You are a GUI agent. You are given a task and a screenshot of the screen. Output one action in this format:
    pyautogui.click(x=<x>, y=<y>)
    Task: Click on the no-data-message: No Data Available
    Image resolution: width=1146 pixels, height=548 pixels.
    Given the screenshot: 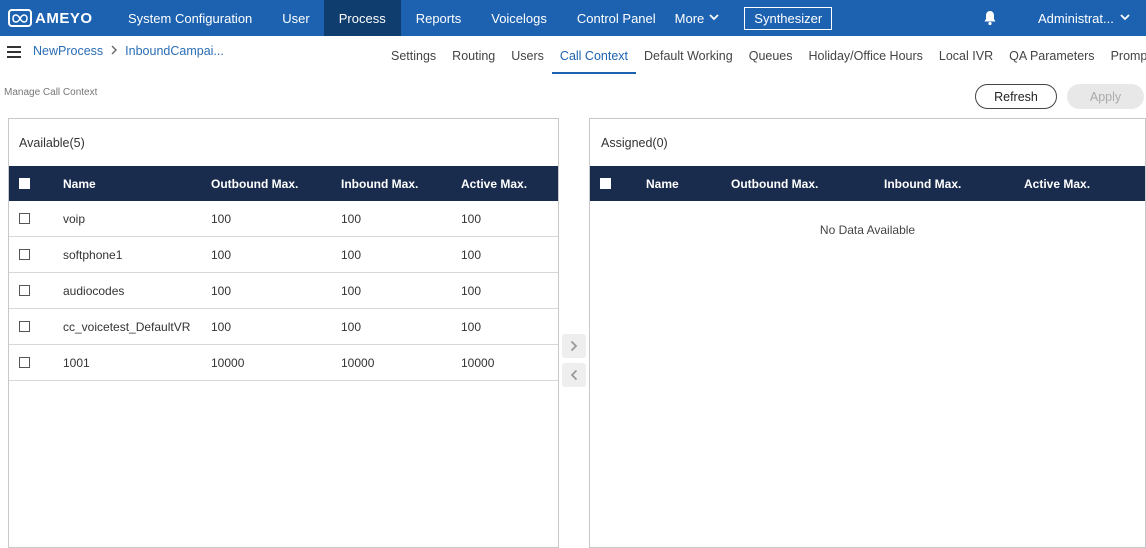 What is the action you would take?
    pyautogui.click(x=867, y=230)
    